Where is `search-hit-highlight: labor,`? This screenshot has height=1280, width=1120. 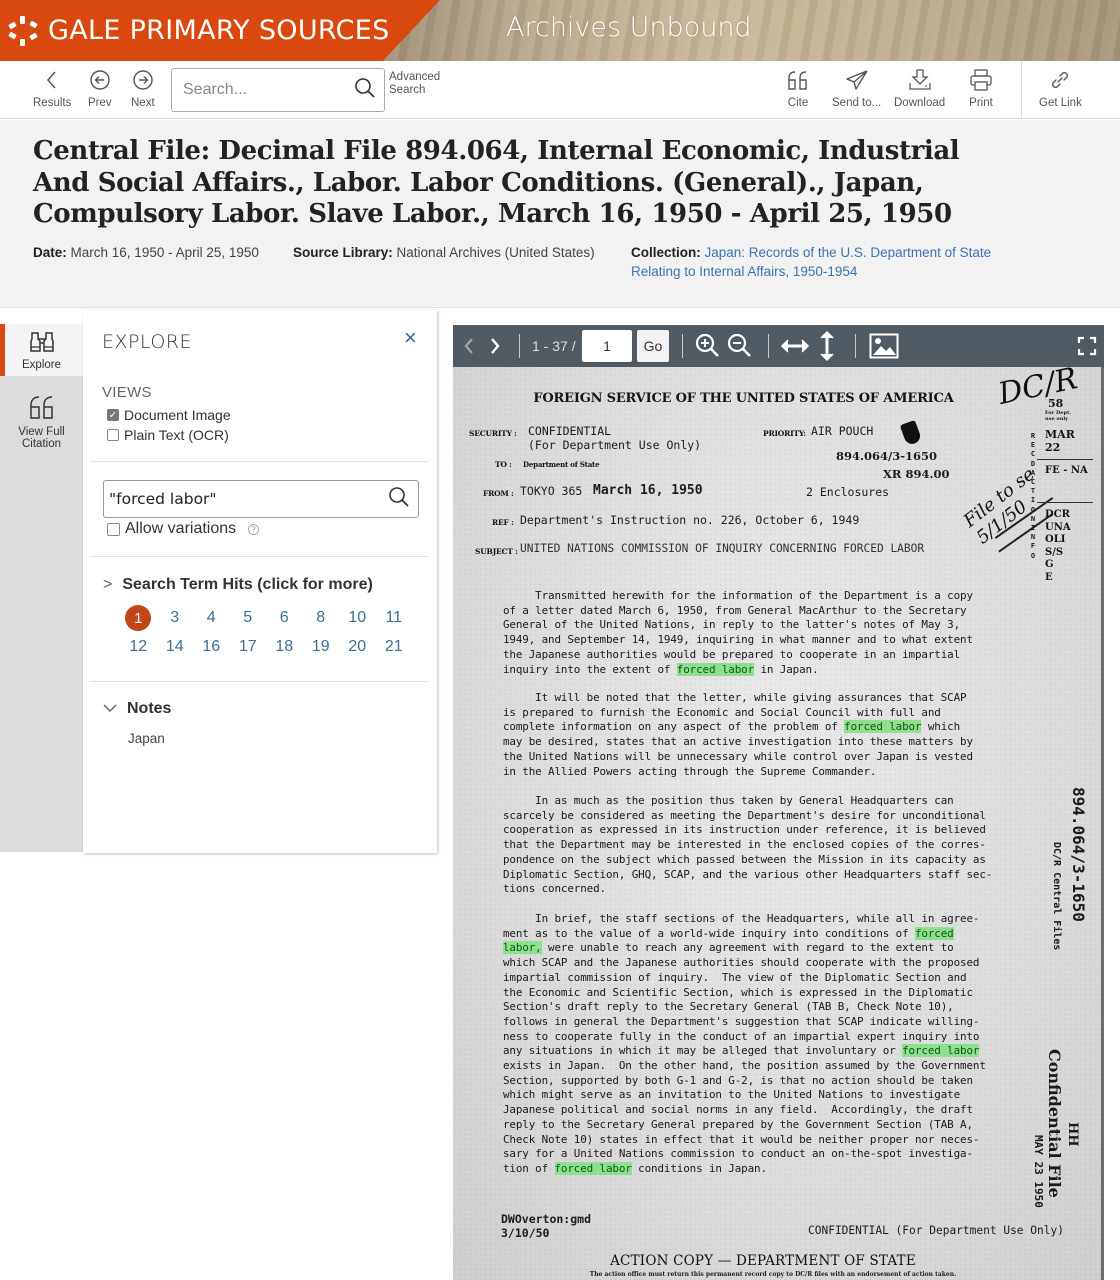 search-hit-highlight: labor, is located at coordinates (522, 948).